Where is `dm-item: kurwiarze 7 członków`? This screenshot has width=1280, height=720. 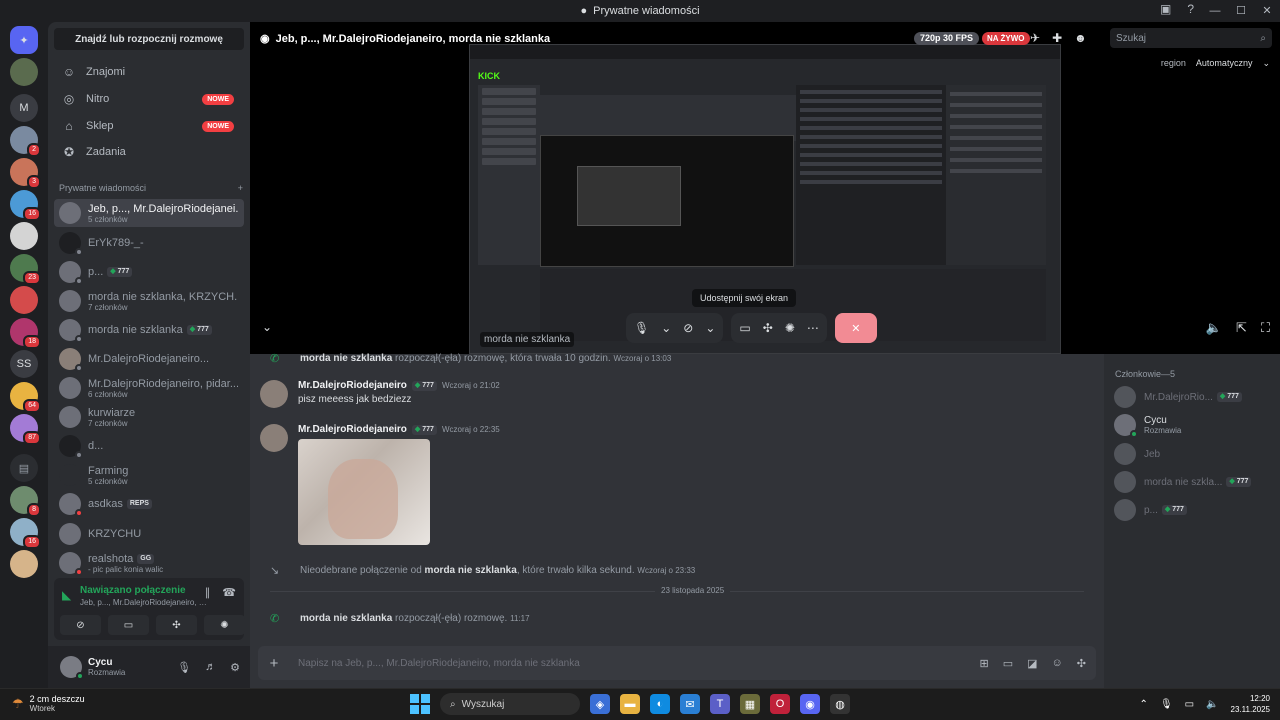 dm-item: kurwiarze 7 członków is located at coordinates (149, 417).